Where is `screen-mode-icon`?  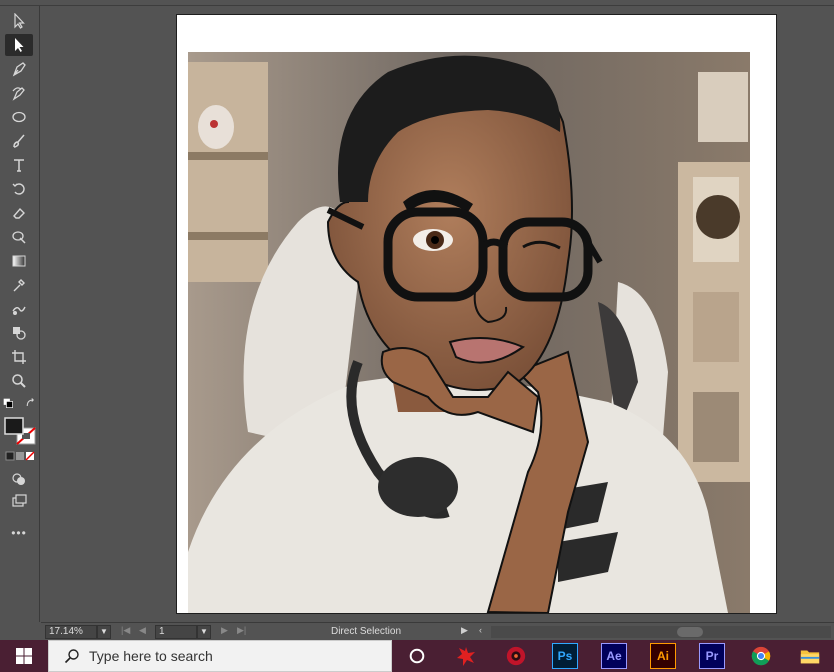
screen-mode-icon is located at coordinates (19, 501).